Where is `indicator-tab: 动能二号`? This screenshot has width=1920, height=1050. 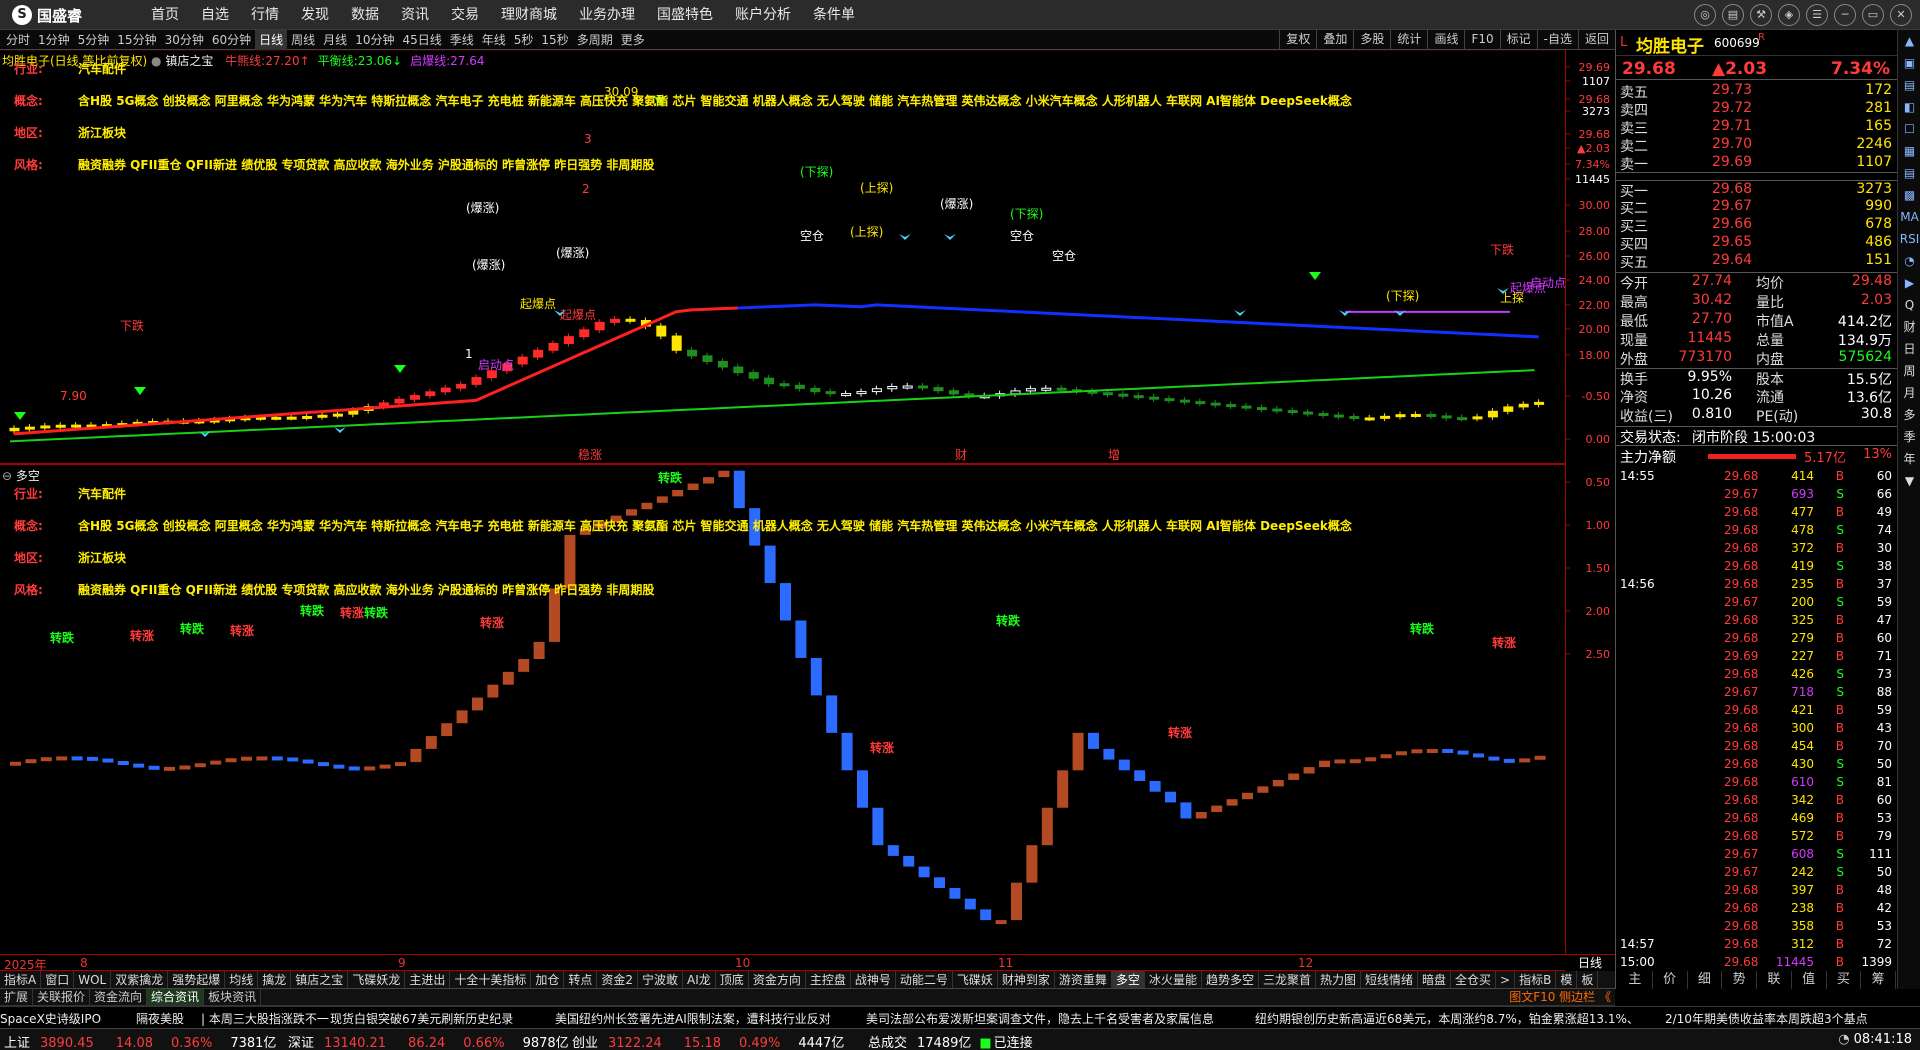 indicator-tab: 动能二号 is located at coordinates (924, 979).